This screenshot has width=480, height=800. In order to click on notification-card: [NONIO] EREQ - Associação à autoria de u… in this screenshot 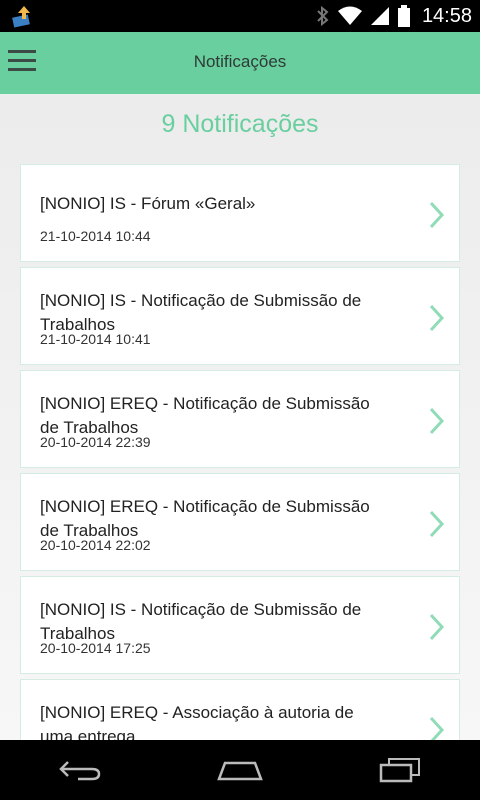, I will do `click(240, 709)`.